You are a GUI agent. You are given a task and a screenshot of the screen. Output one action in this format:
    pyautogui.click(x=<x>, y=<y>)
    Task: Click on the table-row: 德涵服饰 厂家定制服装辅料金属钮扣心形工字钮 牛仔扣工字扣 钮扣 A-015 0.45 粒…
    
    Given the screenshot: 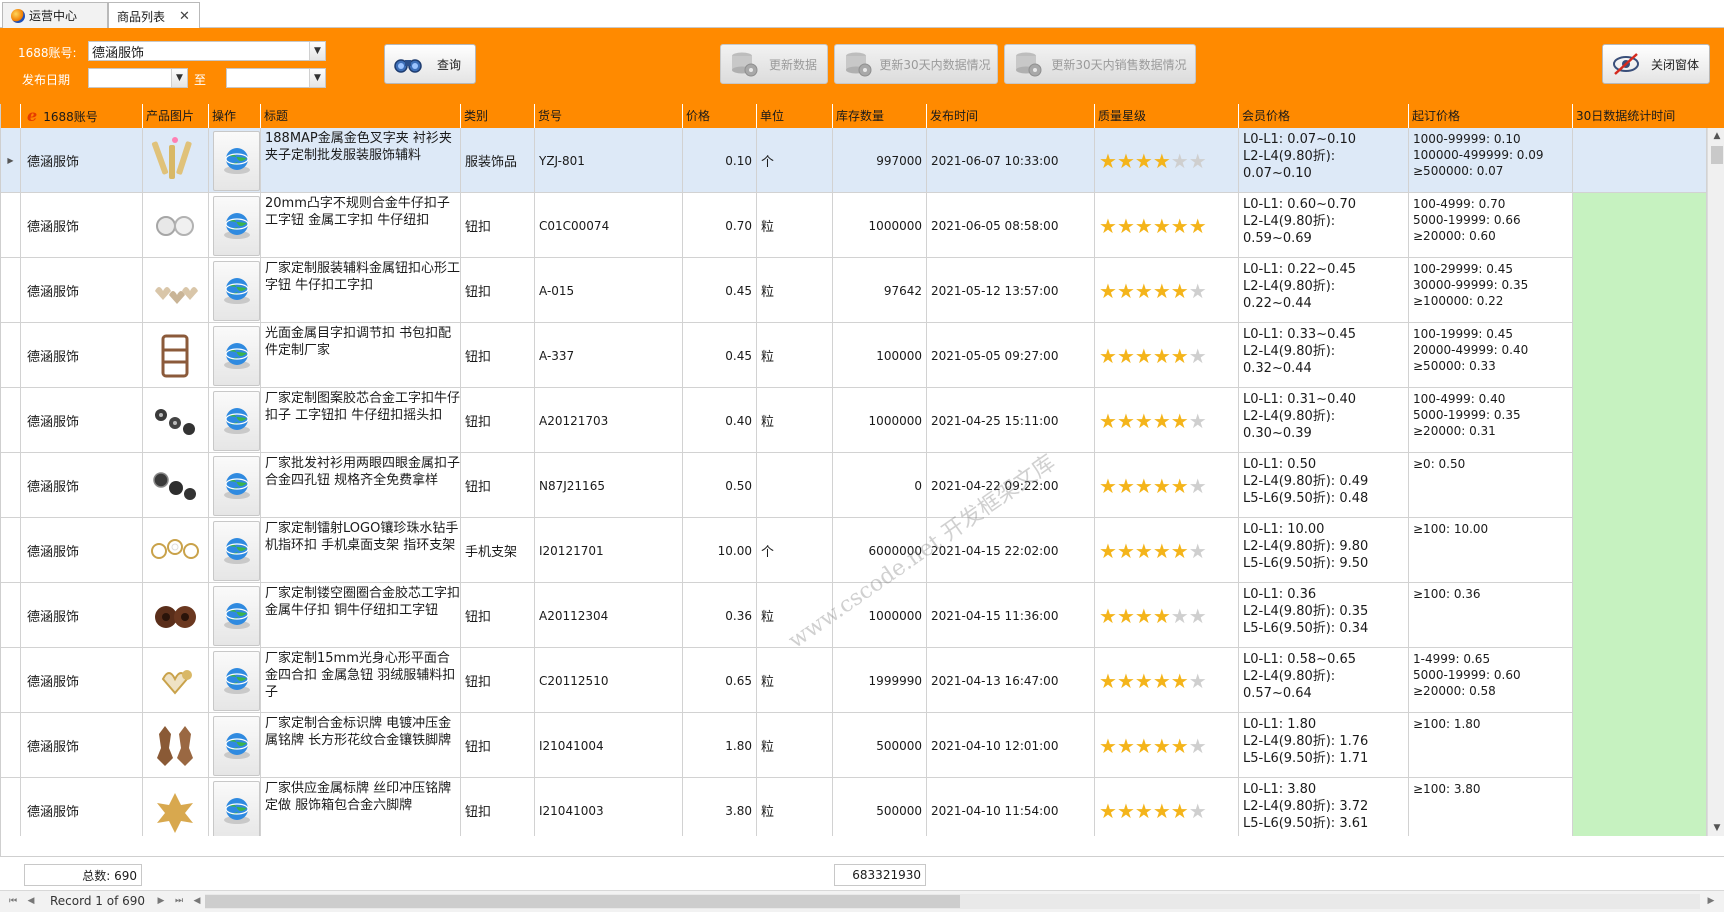 What is the action you would take?
    pyautogui.click(x=854, y=290)
    